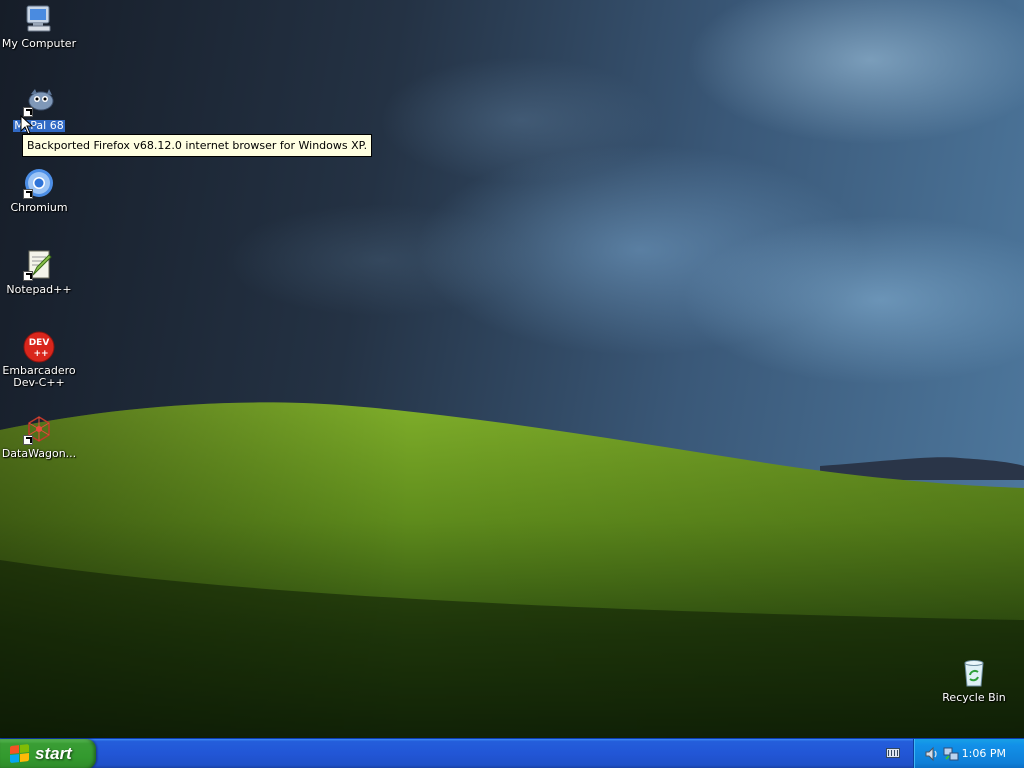 This screenshot has height=768, width=1024. I want to click on system-tray: 1:06 PM, so click(968, 753).